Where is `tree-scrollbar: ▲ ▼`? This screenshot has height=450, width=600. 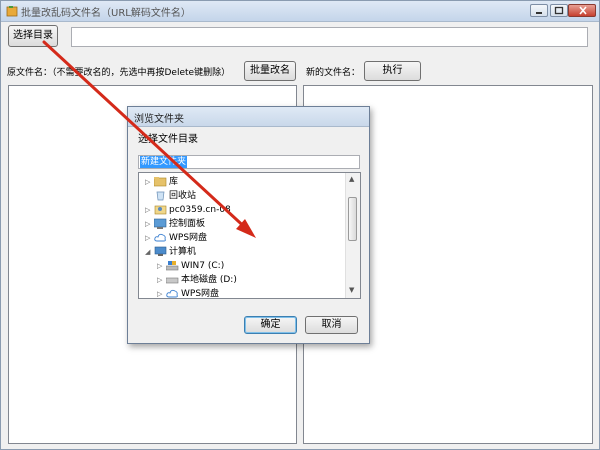 tree-scrollbar: ▲ ▼ is located at coordinates (352, 235).